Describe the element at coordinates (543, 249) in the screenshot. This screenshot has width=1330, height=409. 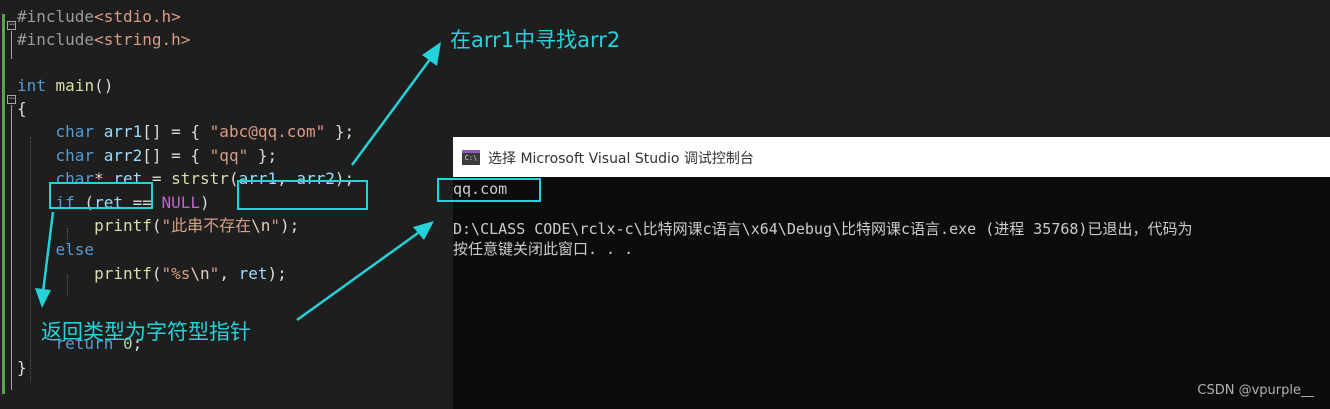
I see `console-output-press-key: 按任意键关闭此窗口. . .` at that location.